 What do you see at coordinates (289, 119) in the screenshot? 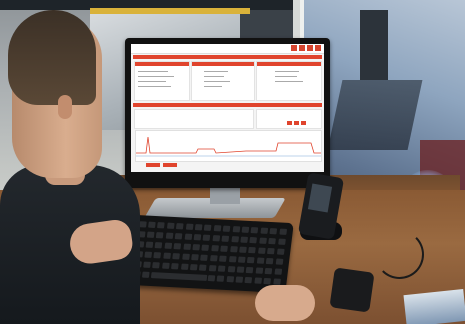
I see `lower-right-panel` at bounding box center [289, 119].